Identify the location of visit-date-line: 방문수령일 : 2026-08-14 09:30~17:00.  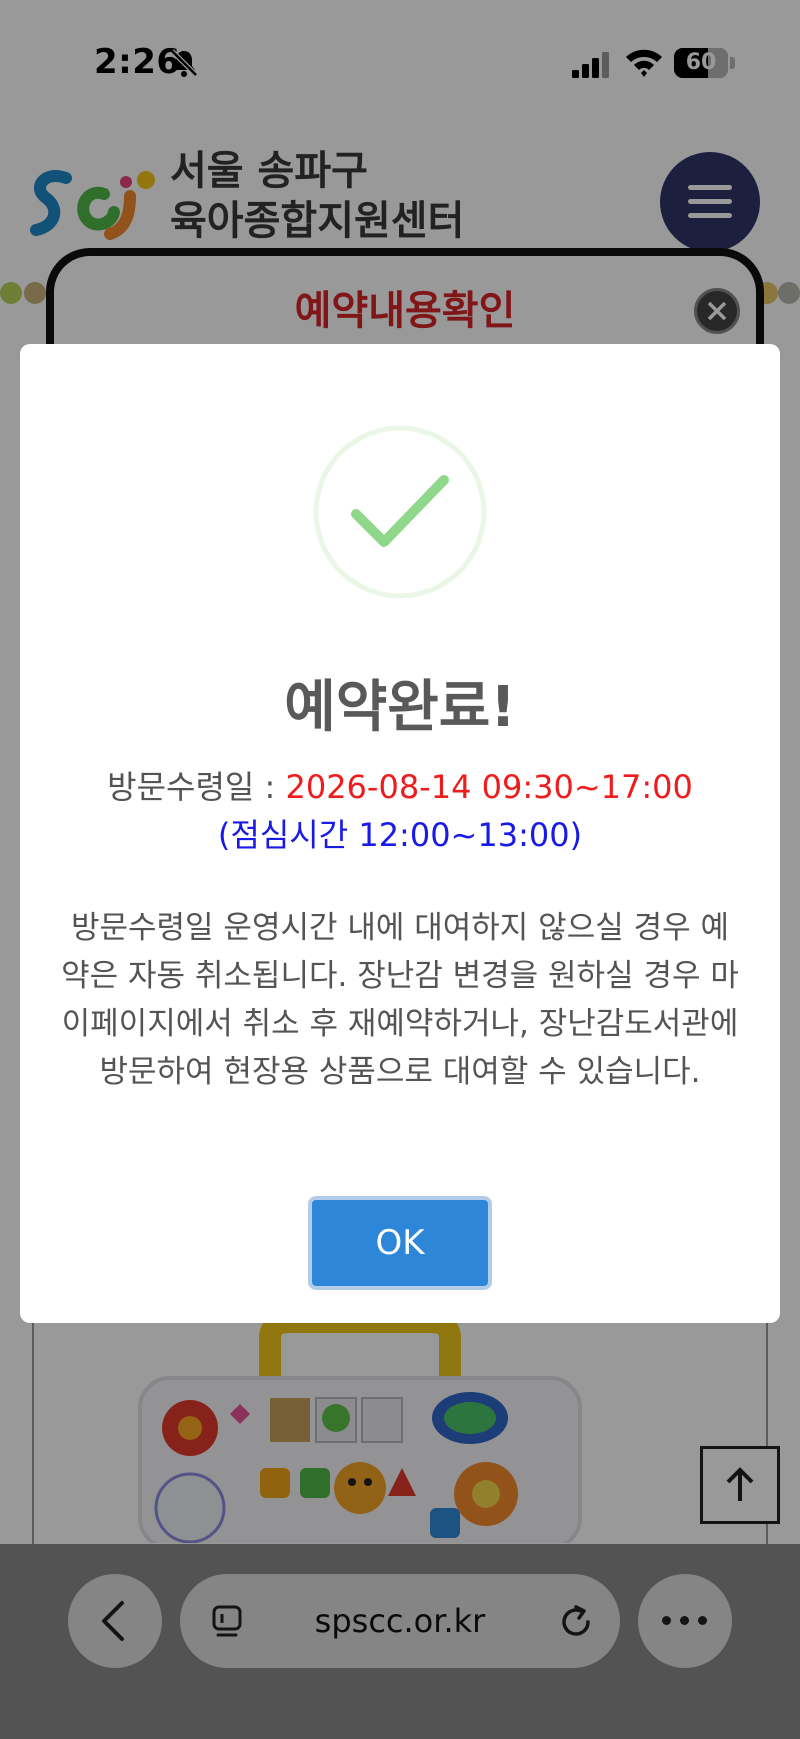
(400, 785).